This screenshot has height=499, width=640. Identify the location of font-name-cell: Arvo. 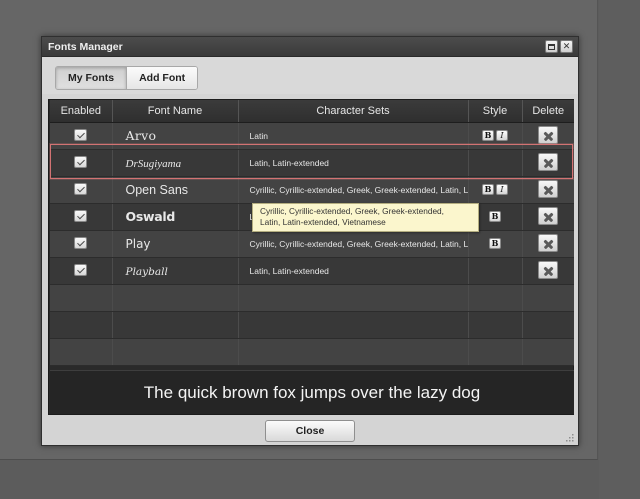
(175, 136).